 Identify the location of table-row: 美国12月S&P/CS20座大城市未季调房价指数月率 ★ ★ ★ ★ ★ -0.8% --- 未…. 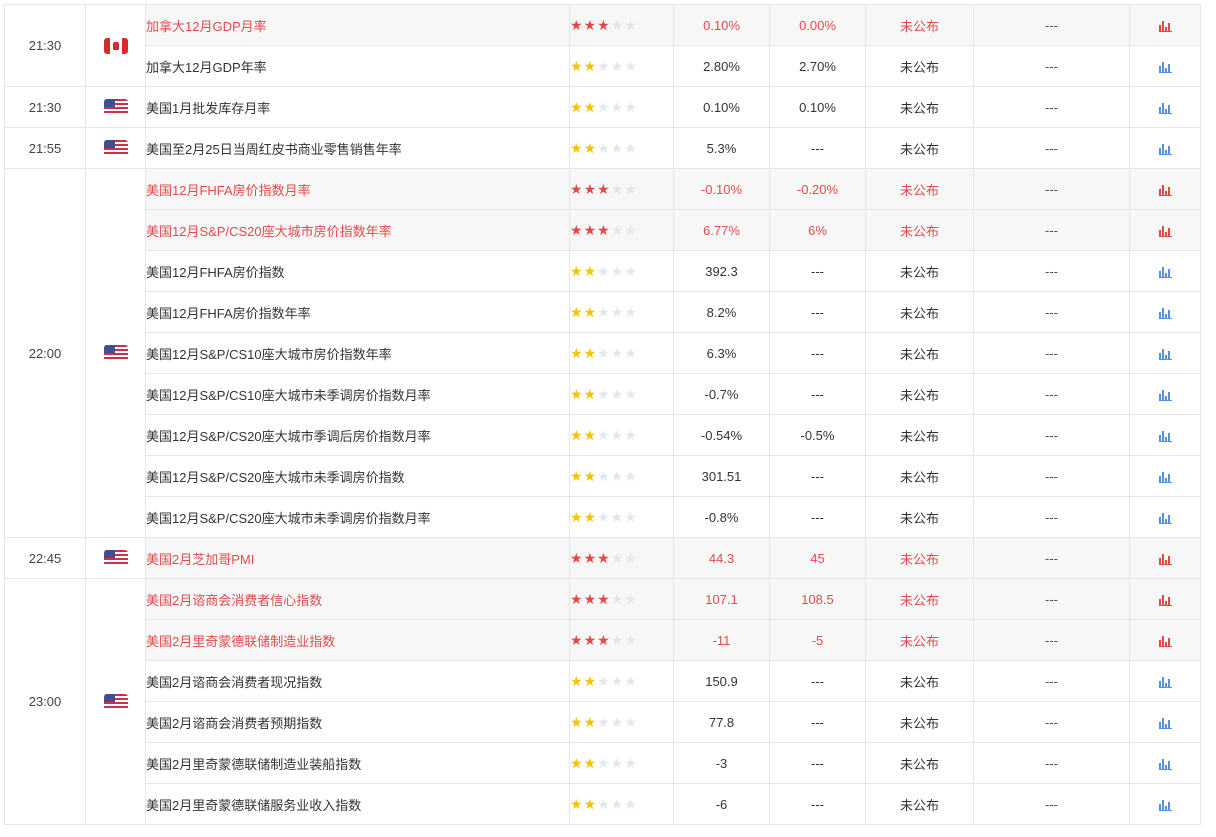
(603, 517).